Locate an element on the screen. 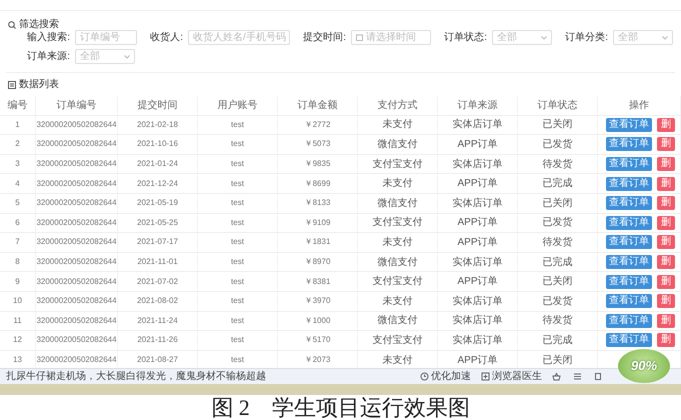 The width and height of the screenshot is (681, 420). table-cell: 2021-11-24 is located at coordinates (158, 321).